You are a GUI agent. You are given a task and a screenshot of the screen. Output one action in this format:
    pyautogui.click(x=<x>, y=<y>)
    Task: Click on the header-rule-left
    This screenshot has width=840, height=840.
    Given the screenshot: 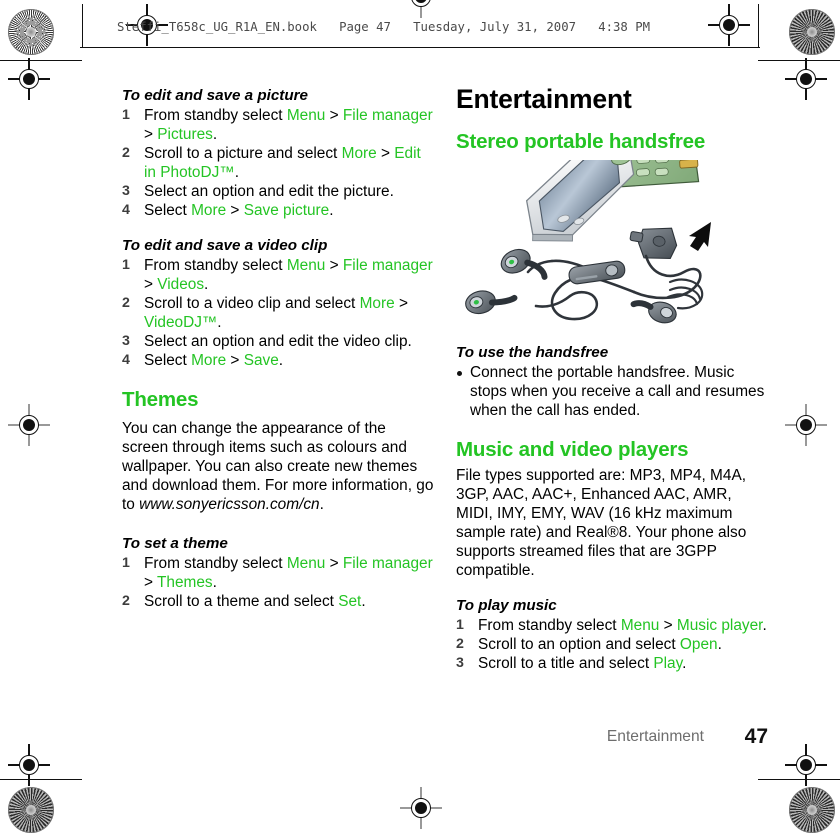 What is the action you would take?
    pyautogui.click(x=83, y=26)
    